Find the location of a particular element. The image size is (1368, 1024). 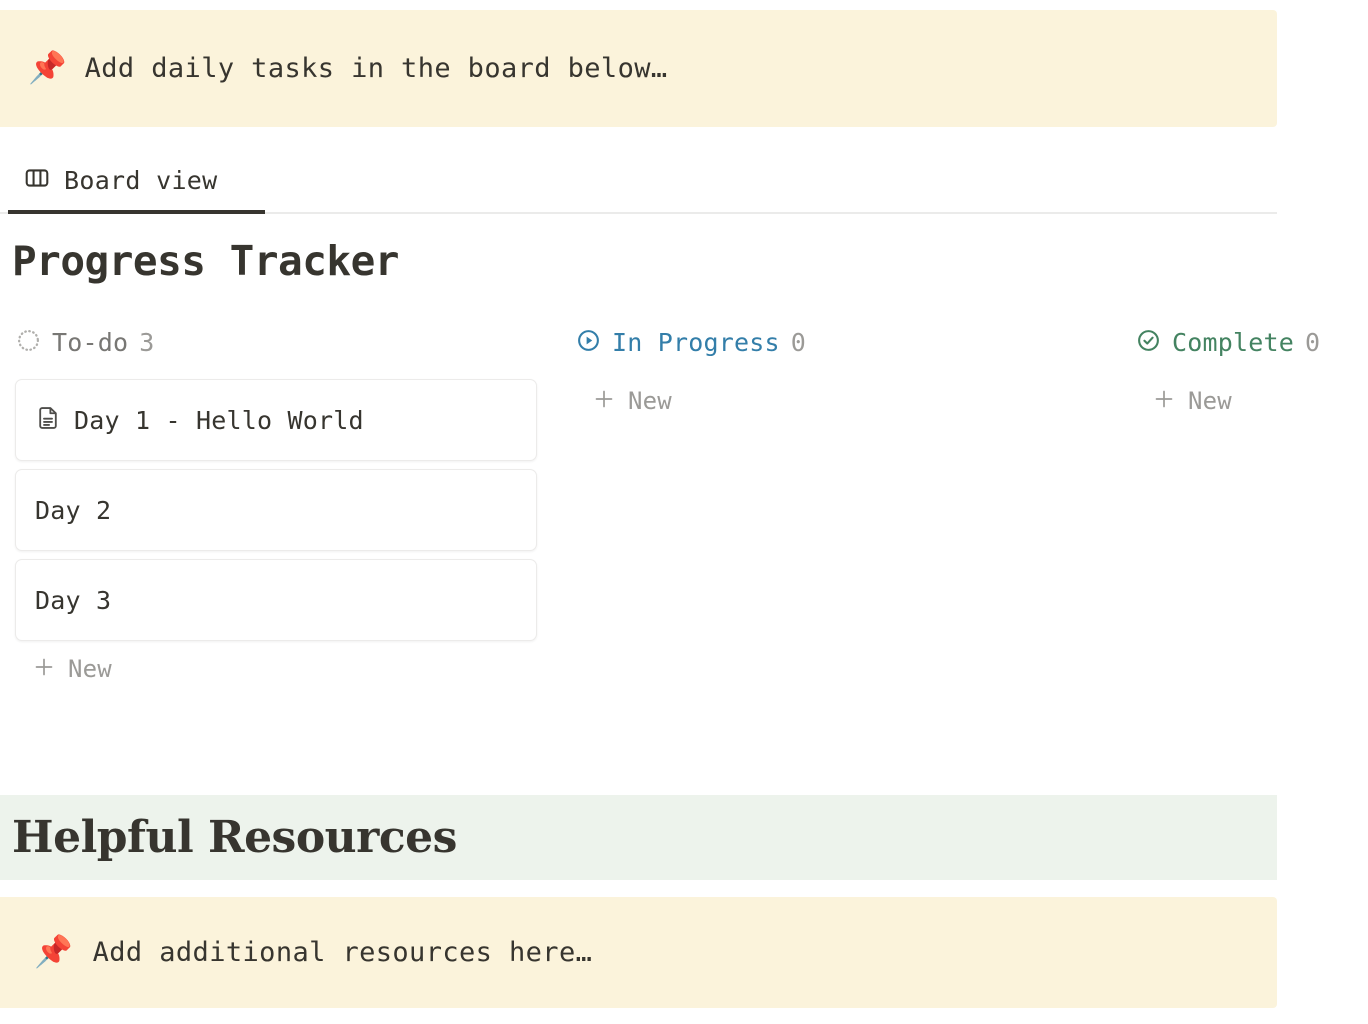

board-column-in-progress: In Progress 0 New is located at coordinates (845, 373).